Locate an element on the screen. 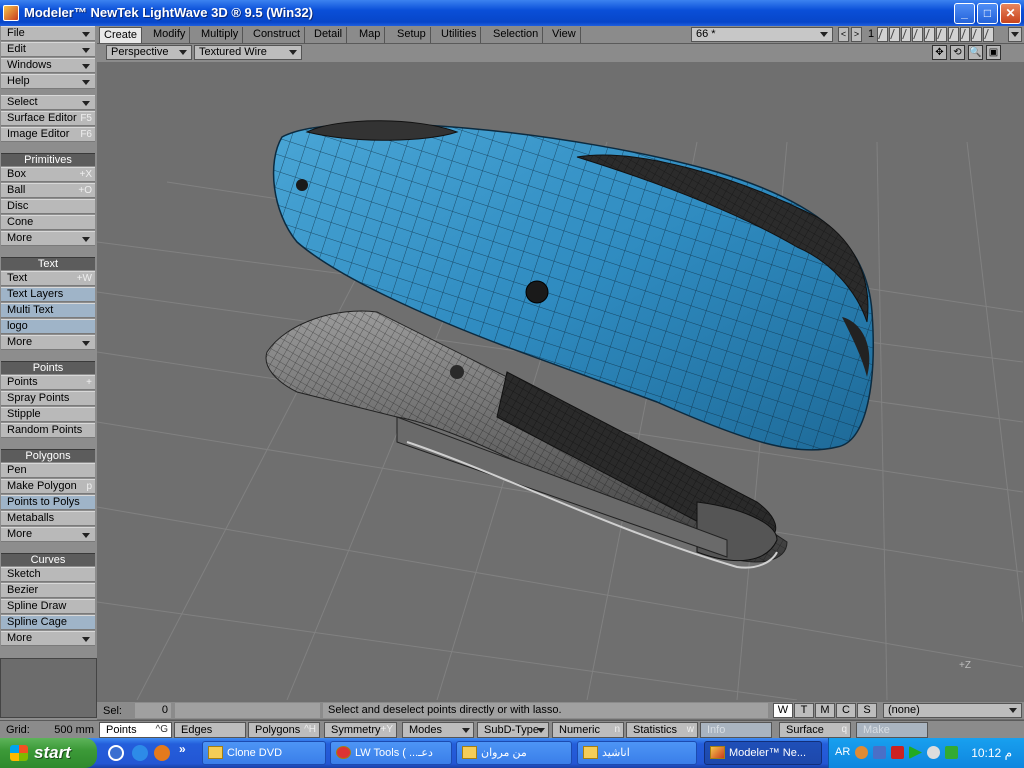  statistics-button: Statistics w is located at coordinates (662, 730).